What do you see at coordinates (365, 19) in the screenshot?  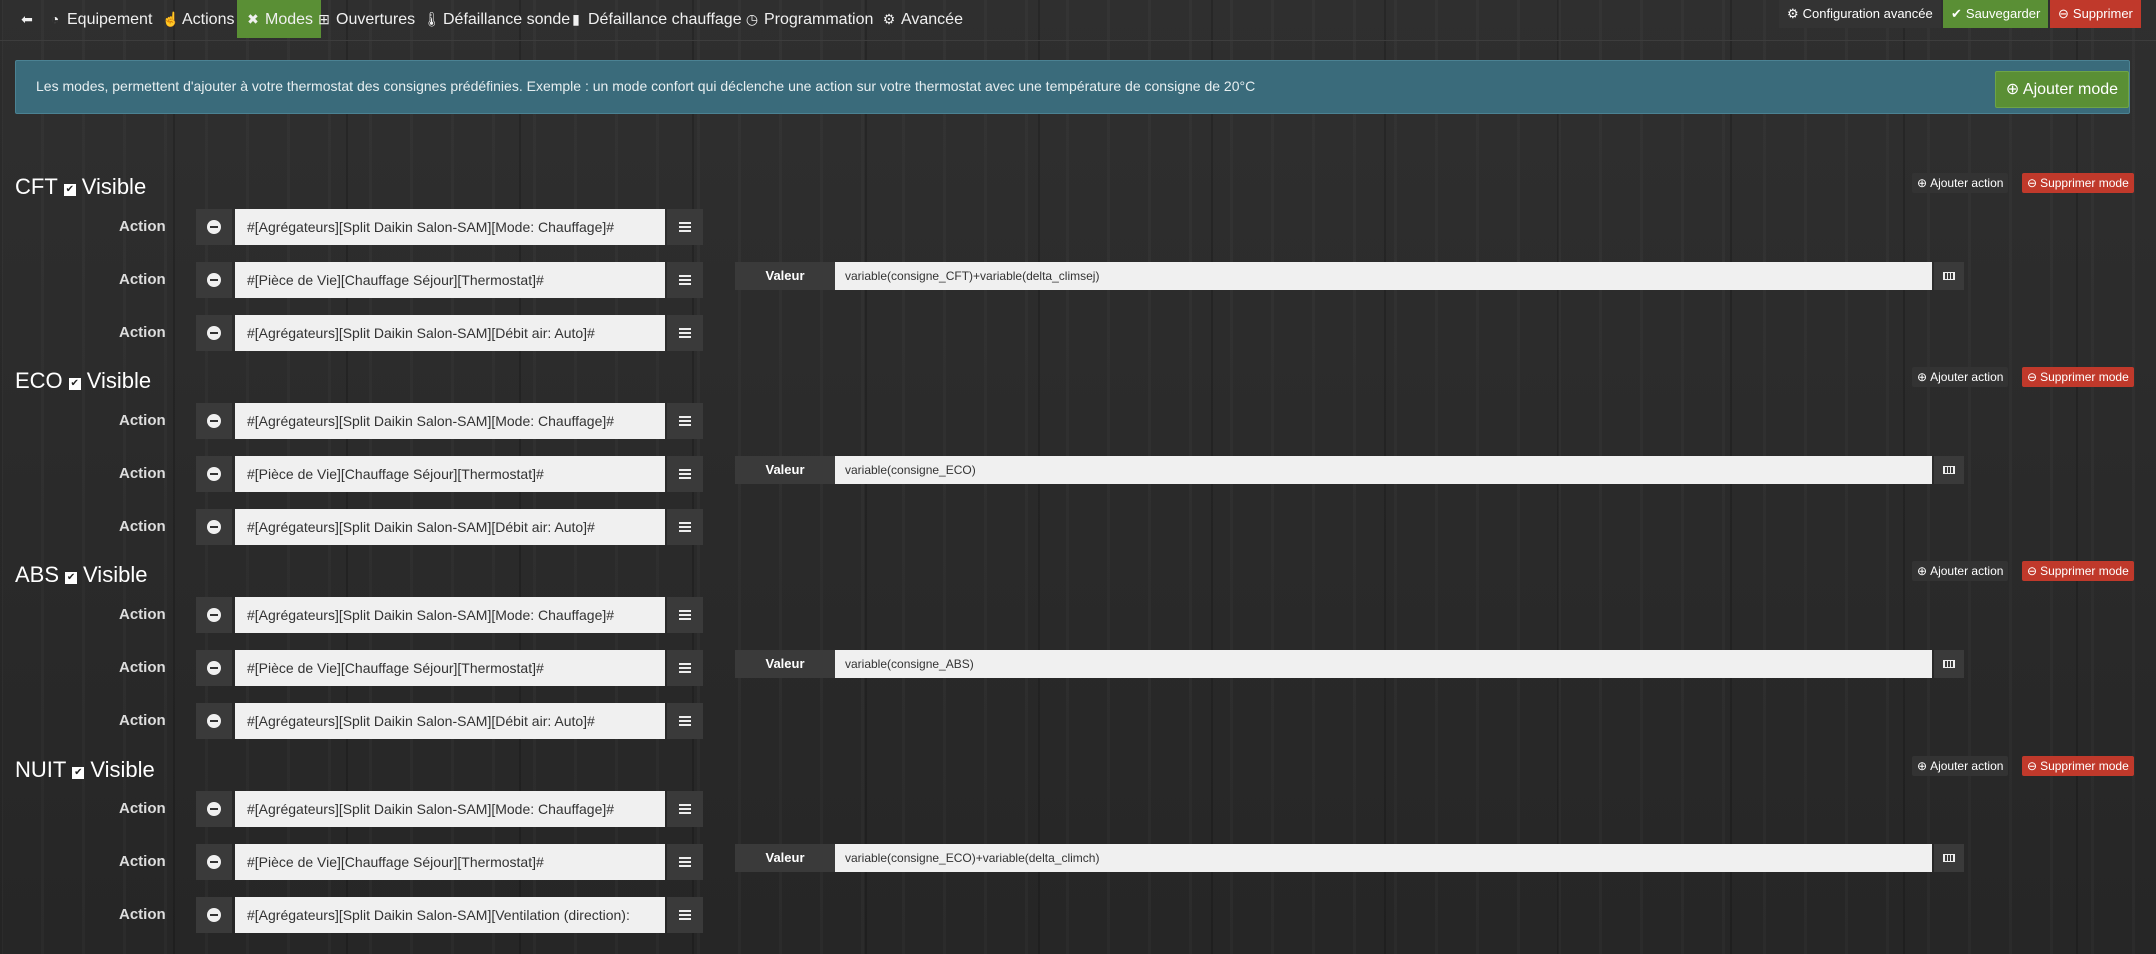 I see `tab-ouvertures: ⊞ Ouvertures` at bounding box center [365, 19].